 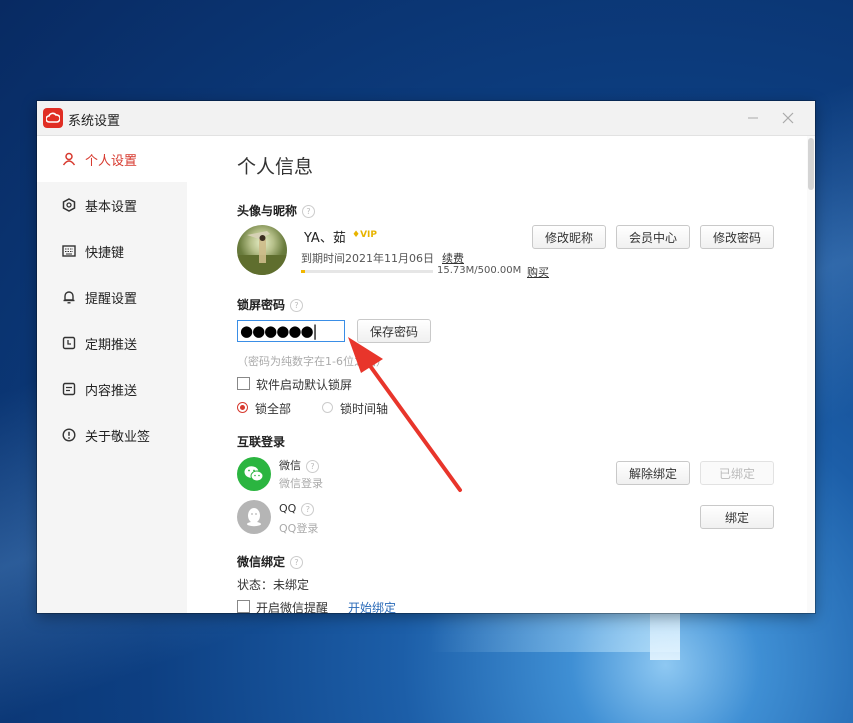 What do you see at coordinates (372, 606) in the screenshot?
I see `start-bind-link: 开始绑定` at bounding box center [372, 606].